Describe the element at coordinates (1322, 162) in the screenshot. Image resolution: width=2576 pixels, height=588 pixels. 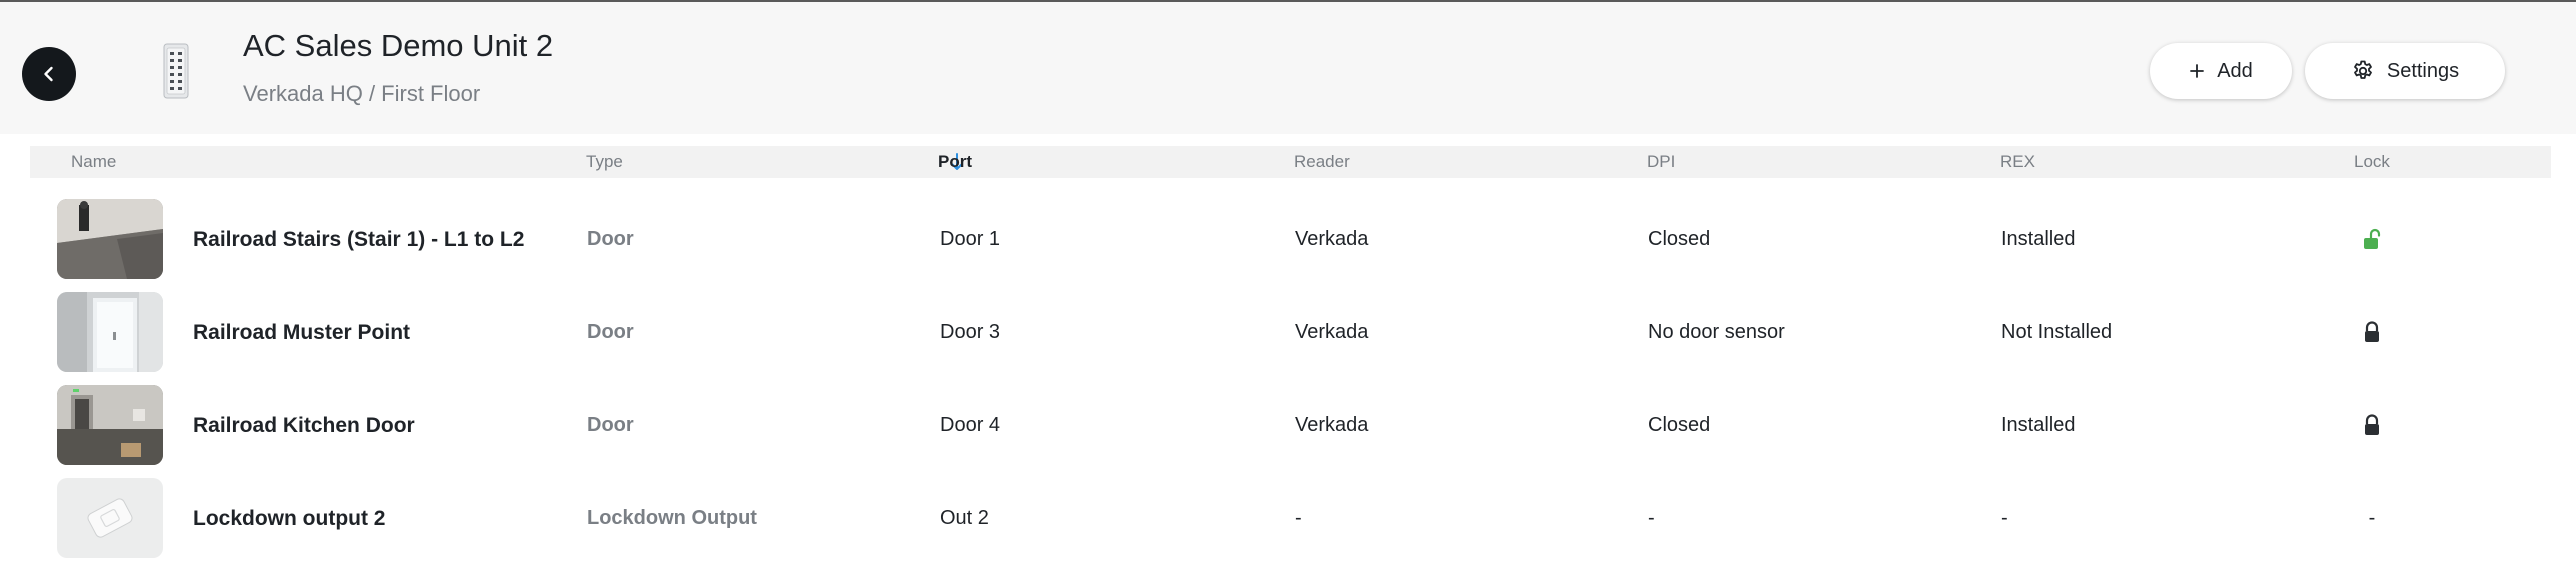
I see `column-header-reader: Reader` at that location.